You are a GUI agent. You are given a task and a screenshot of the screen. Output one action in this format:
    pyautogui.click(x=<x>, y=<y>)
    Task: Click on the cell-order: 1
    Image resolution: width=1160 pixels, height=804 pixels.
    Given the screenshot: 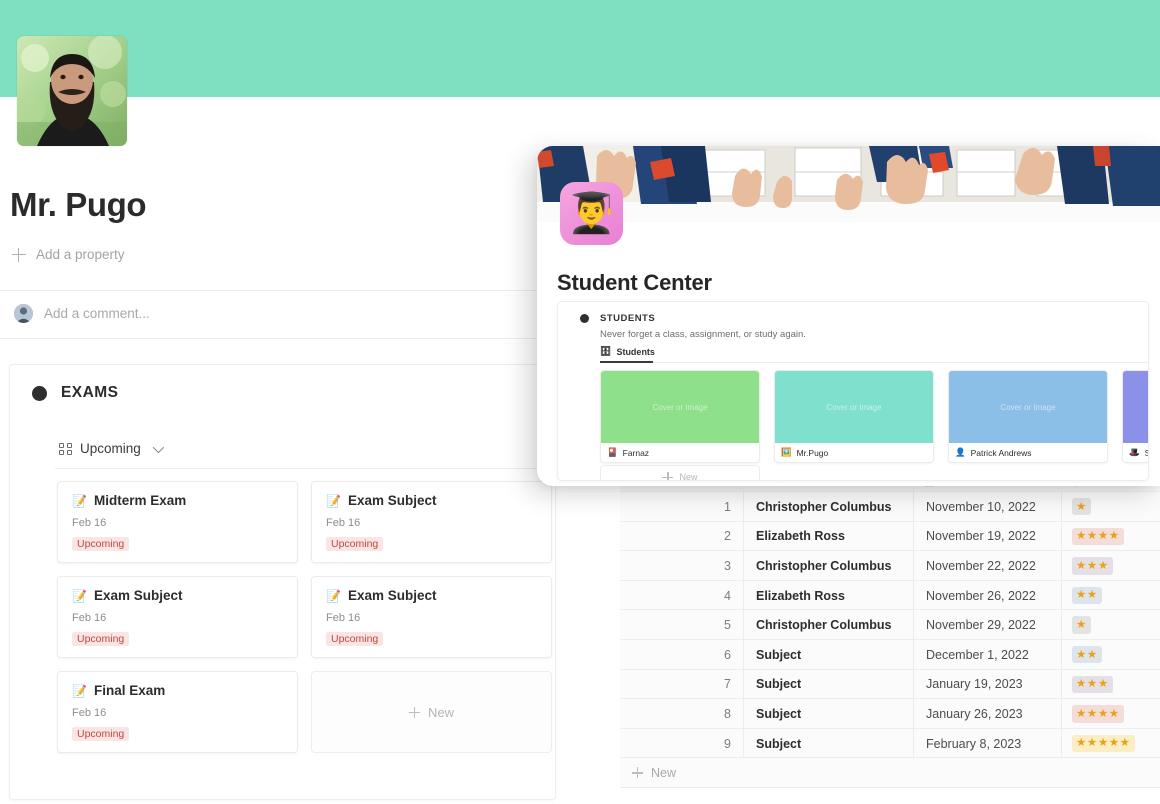 What is the action you would take?
    pyautogui.click(x=682, y=507)
    